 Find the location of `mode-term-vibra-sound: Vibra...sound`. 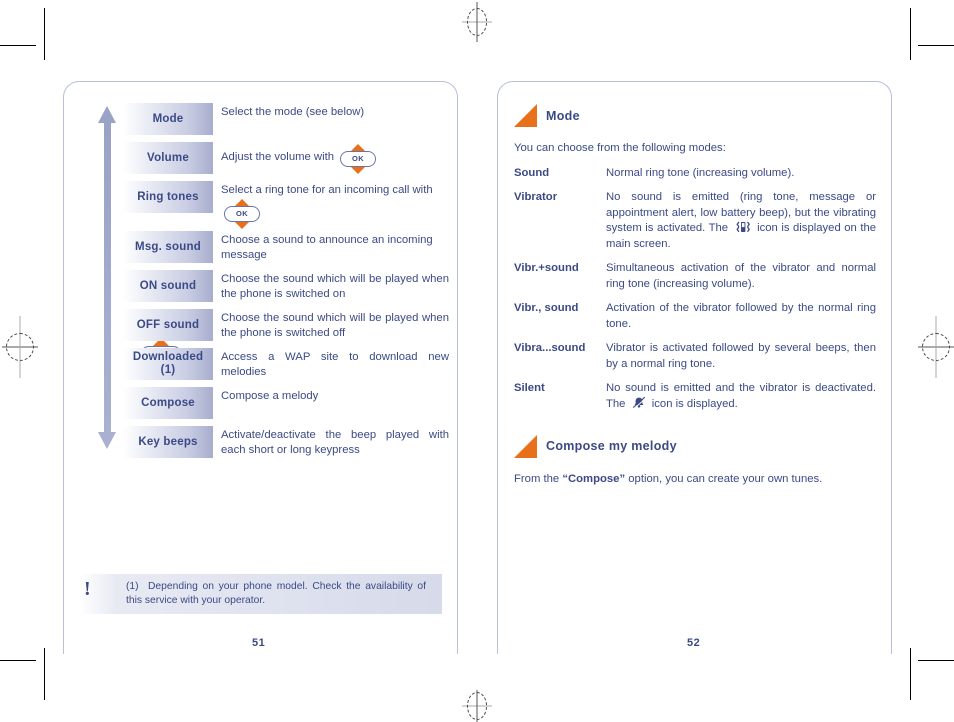

mode-term-vibra-sound: Vibra...sound is located at coordinates (550, 348).